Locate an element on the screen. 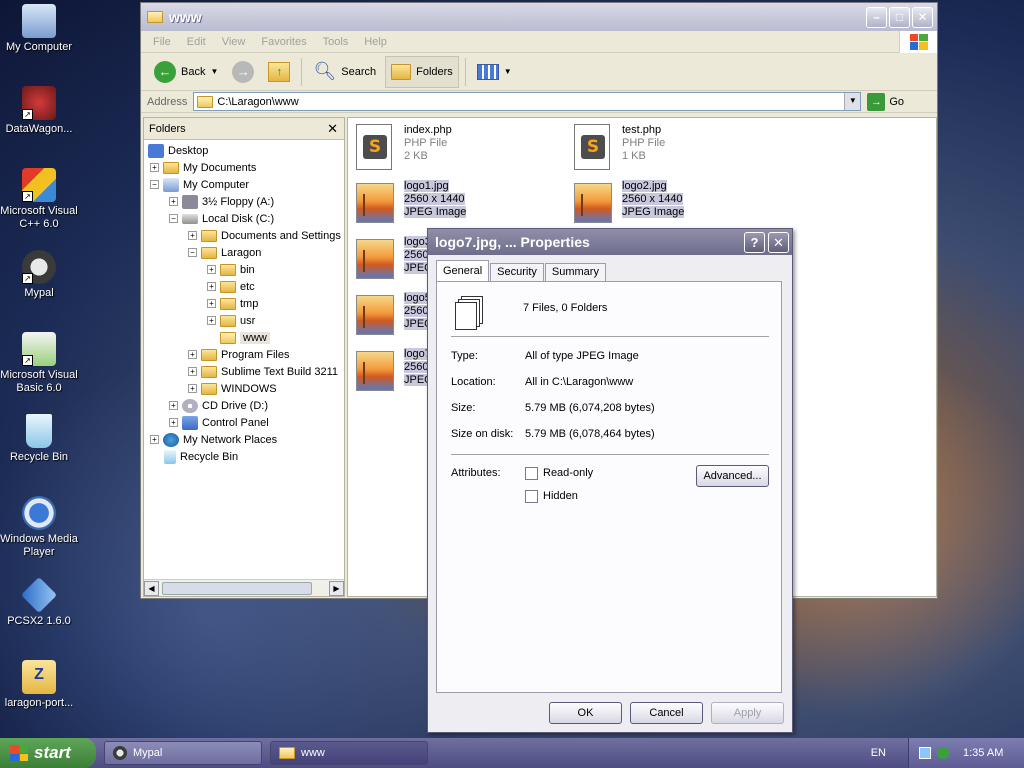  desktop-icon-my-computer: My Computer is located at coordinates (39, 29).